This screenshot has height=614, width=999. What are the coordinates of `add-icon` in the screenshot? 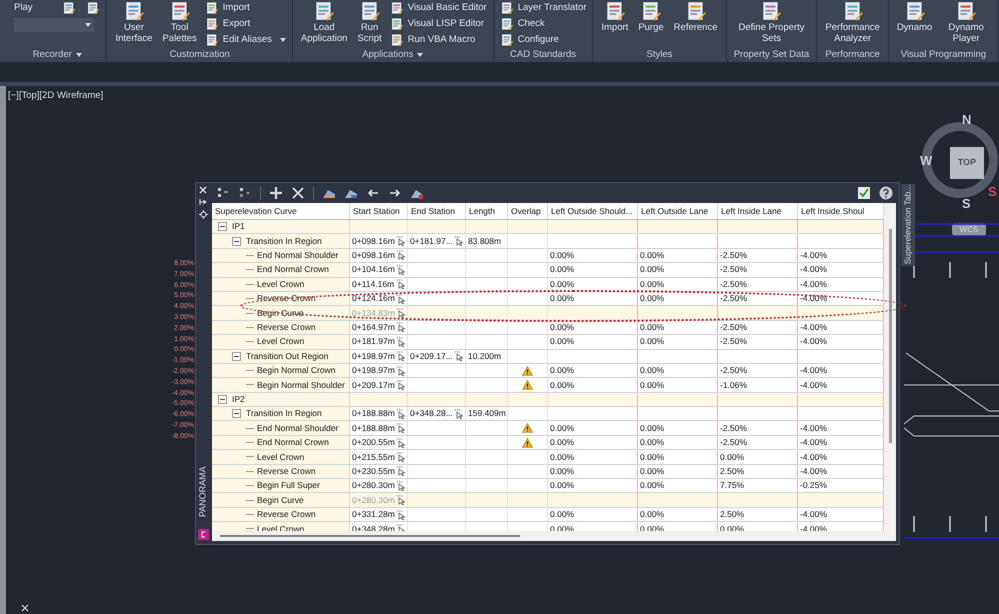 It's located at (276, 193).